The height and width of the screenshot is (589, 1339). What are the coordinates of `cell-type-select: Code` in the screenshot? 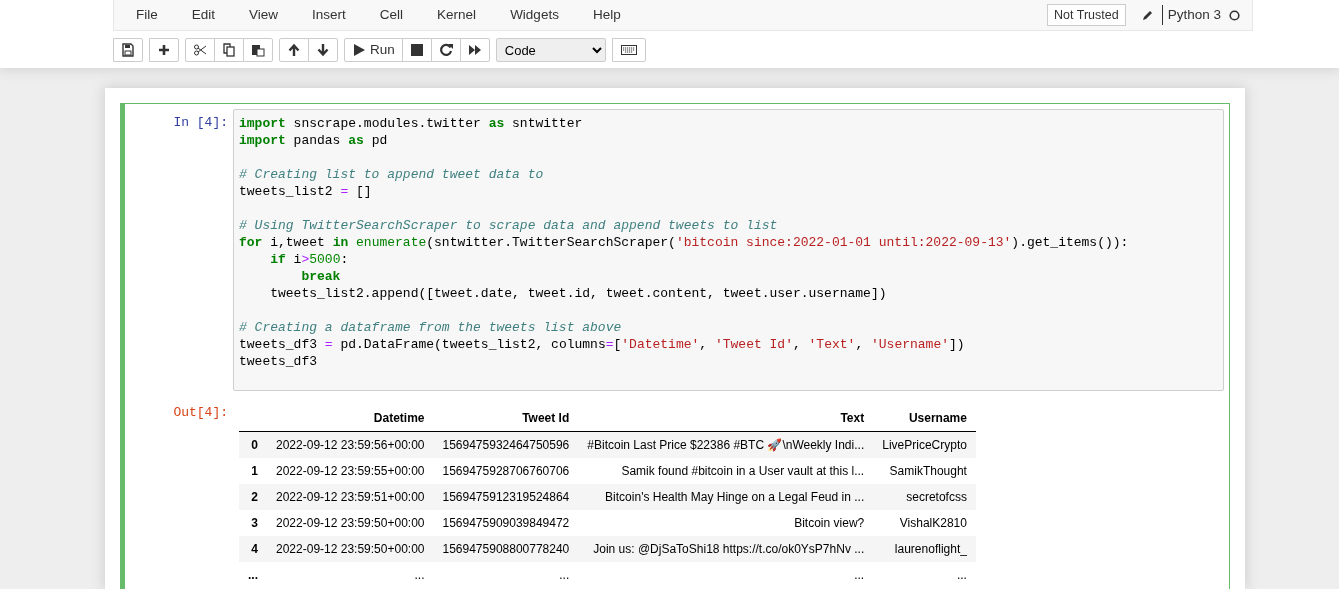 It's located at (550, 50).